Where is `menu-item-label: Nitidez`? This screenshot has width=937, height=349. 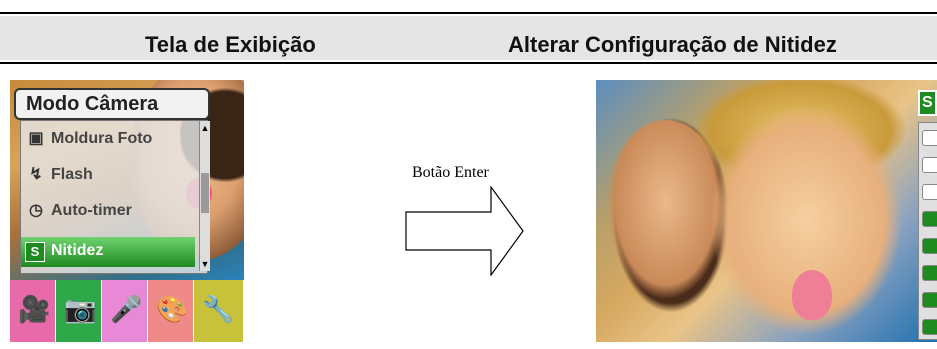
menu-item-label: Nitidez is located at coordinates (77, 250).